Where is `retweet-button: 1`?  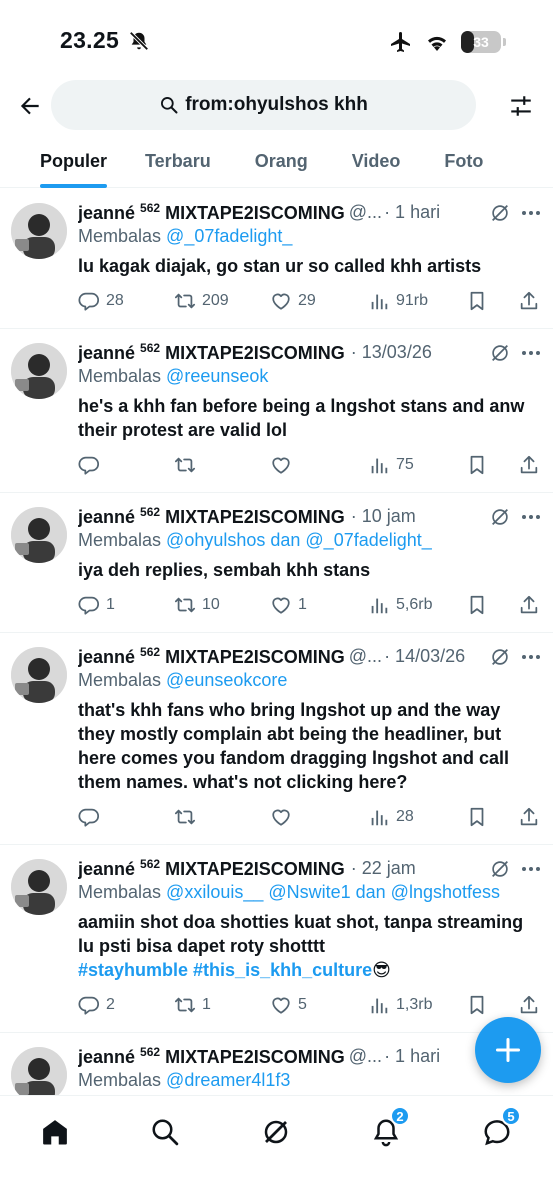
retweet-button: 1 is located at coordinates (192, 1005).